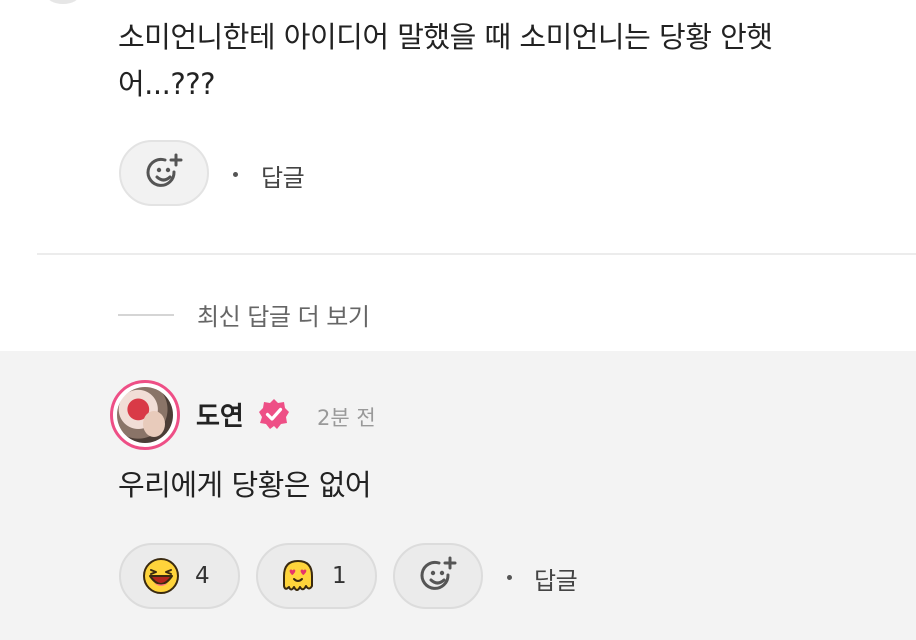  Describe the element at coordinates (445, 60) in the screenshot. I see `comment-text: 소미언니한테 아이디어 말했을 때 소미언니는 당황 안햇어...???` at that location.